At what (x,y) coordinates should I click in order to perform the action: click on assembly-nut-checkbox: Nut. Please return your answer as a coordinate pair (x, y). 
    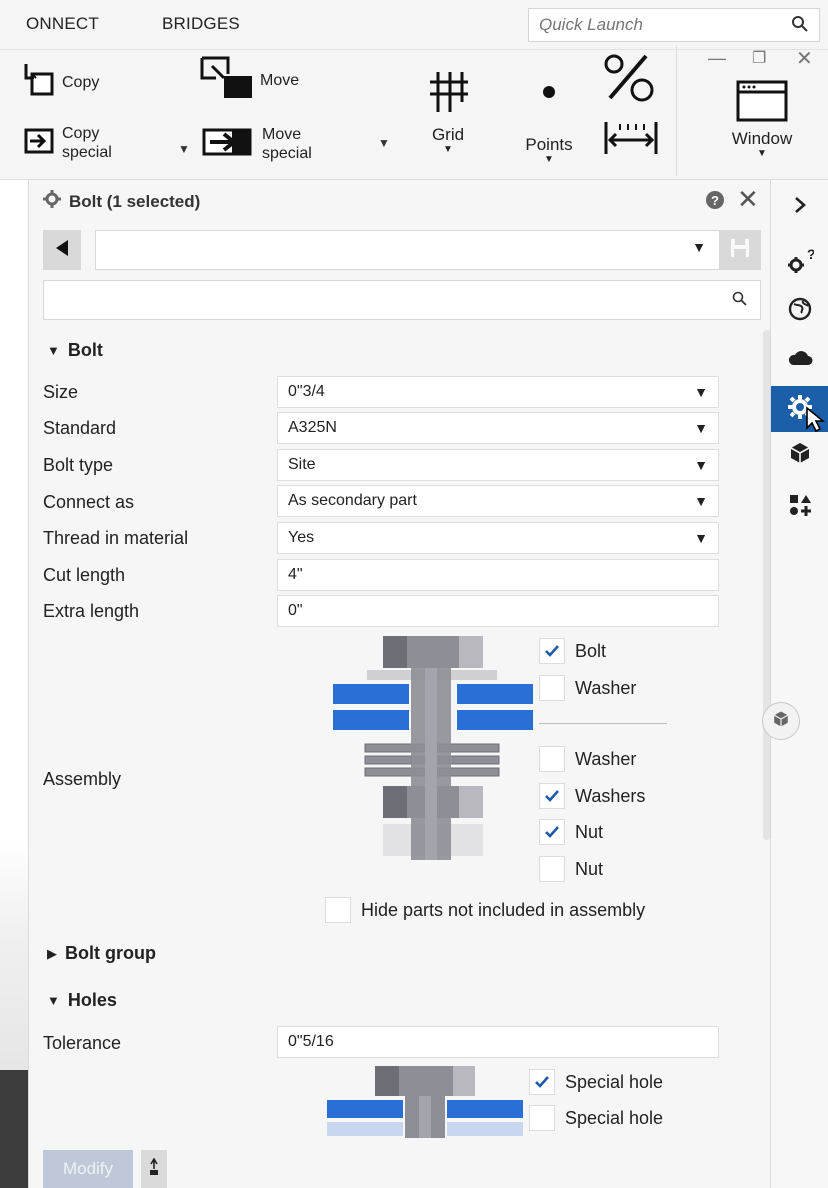
    Looking at the image, I should click on (571, 832).